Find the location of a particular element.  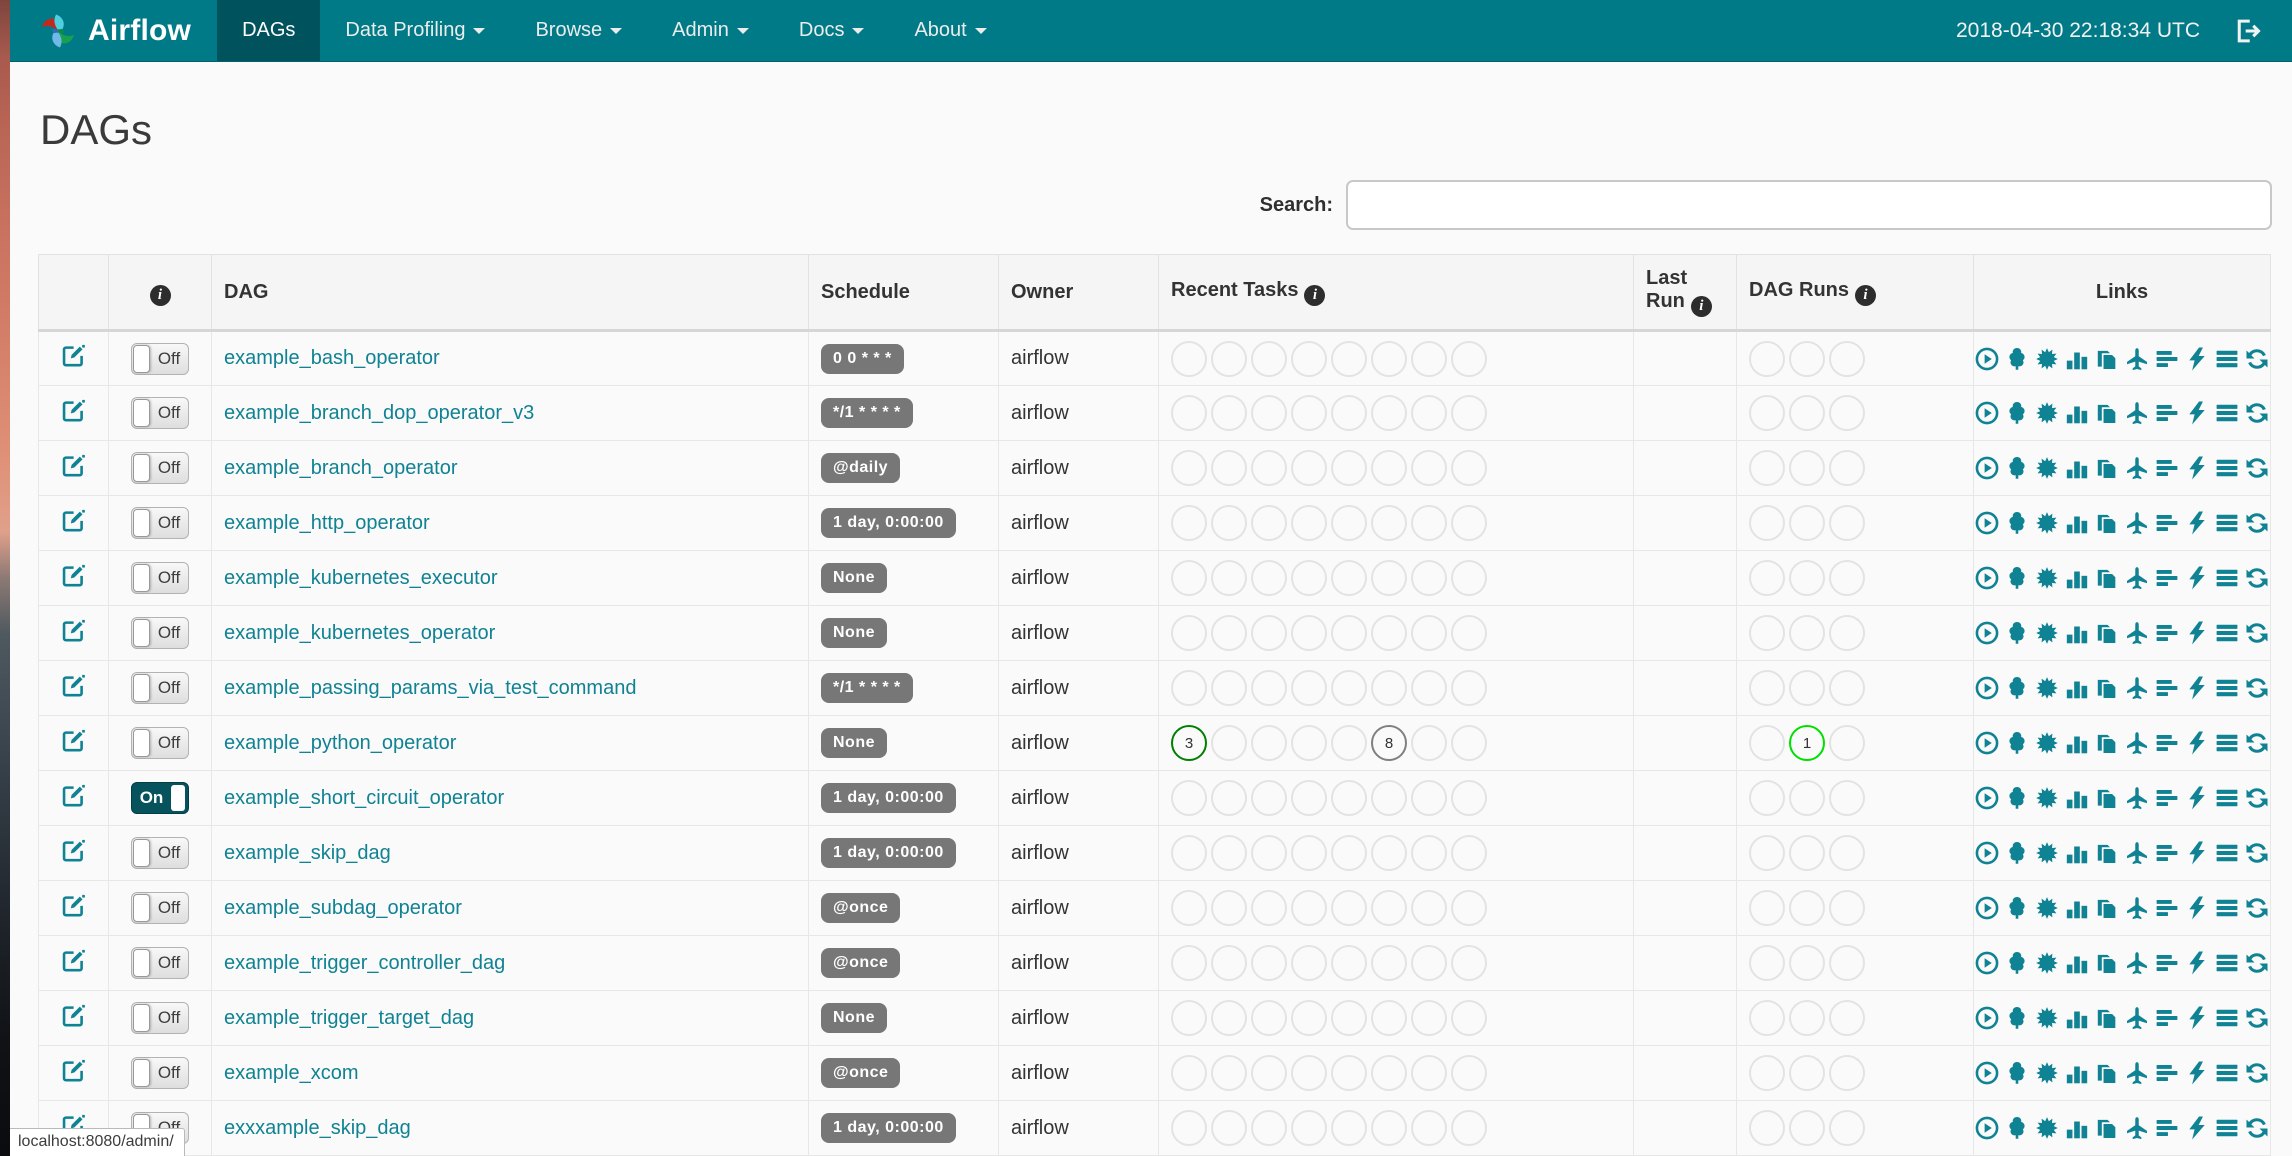

task-state-circle: 3 is located at coordinates (1189, 743).